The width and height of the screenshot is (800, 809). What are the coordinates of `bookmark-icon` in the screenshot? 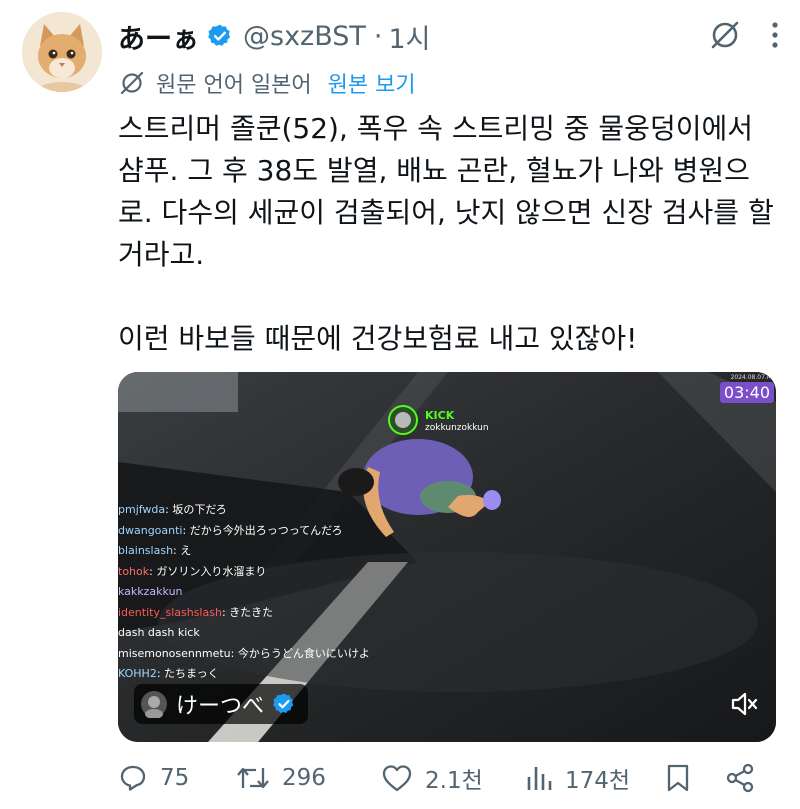 It's located at (678, 778).